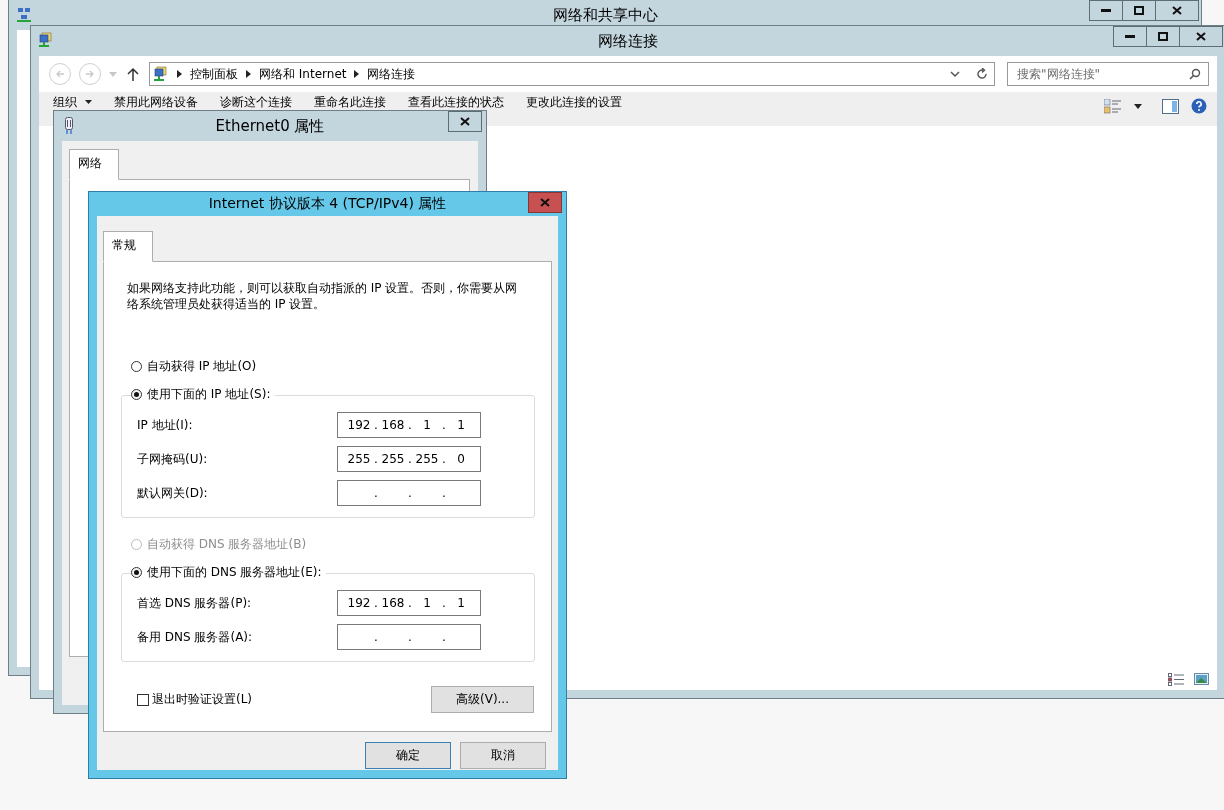 The image size is (1224, 810). I want to click on organize-menu: 组织, so click(72, 102).